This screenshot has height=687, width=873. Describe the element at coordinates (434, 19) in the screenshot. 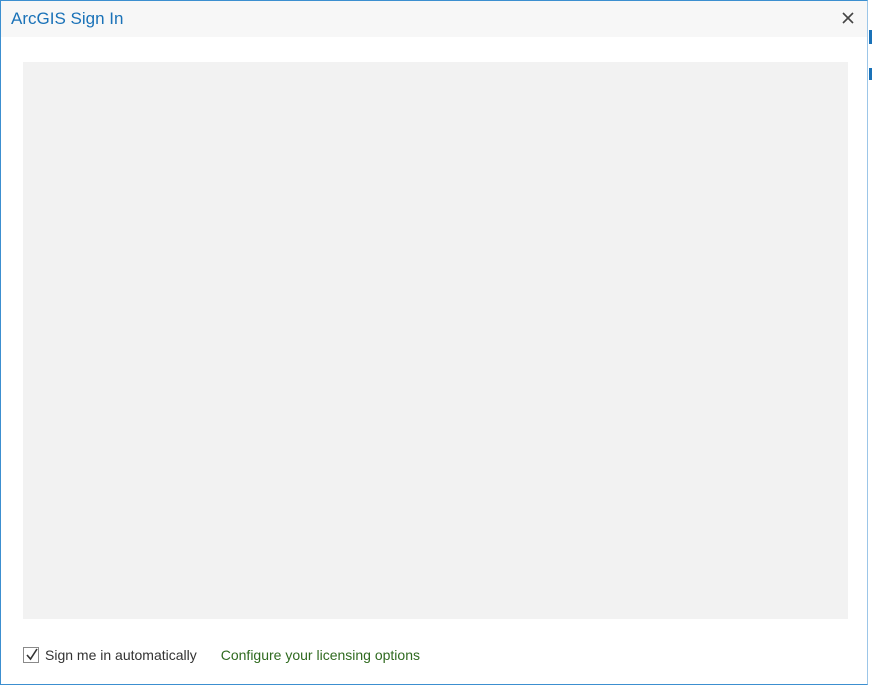

I see `title-bar: ArcGIS Sign In` at that location.